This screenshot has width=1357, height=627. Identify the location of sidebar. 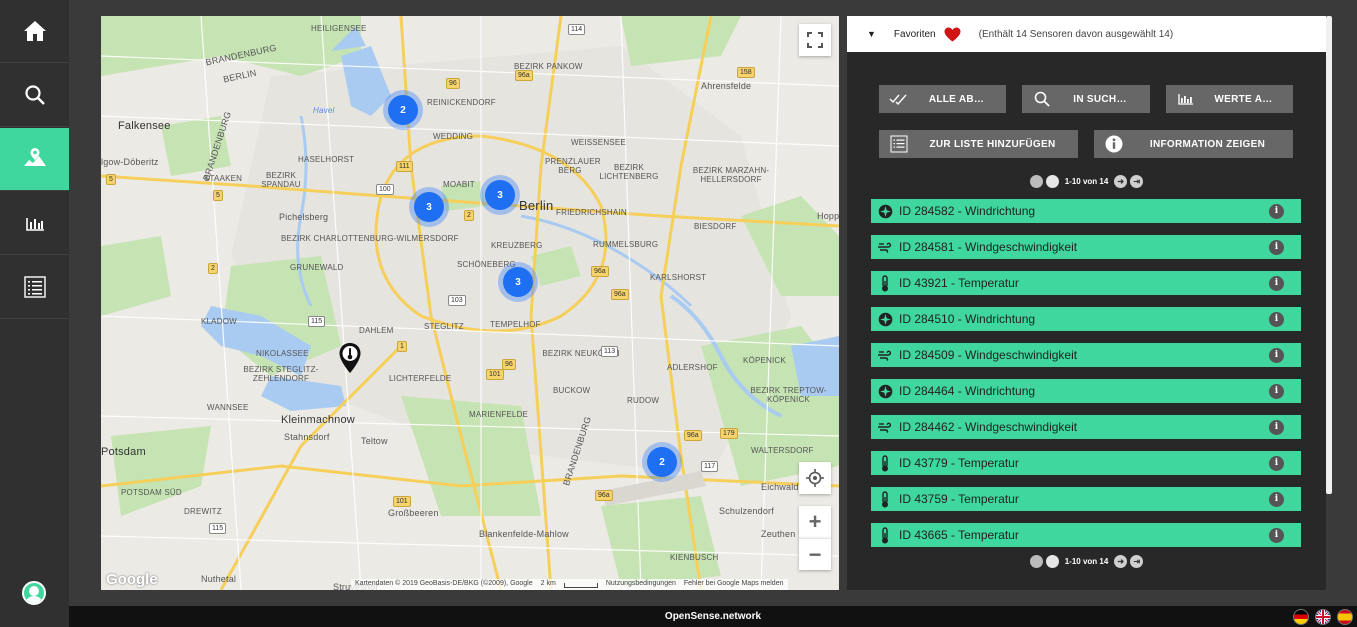
(34, 313).